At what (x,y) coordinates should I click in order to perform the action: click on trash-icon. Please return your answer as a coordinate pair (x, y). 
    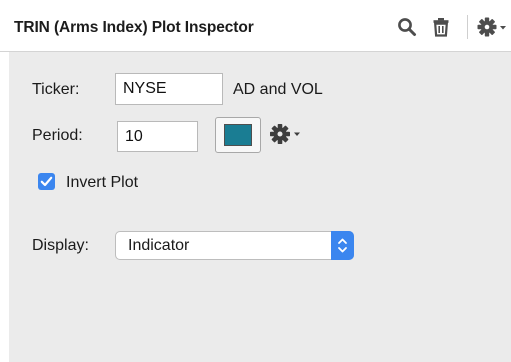
    Looking at the image, I should click on (441, 27).